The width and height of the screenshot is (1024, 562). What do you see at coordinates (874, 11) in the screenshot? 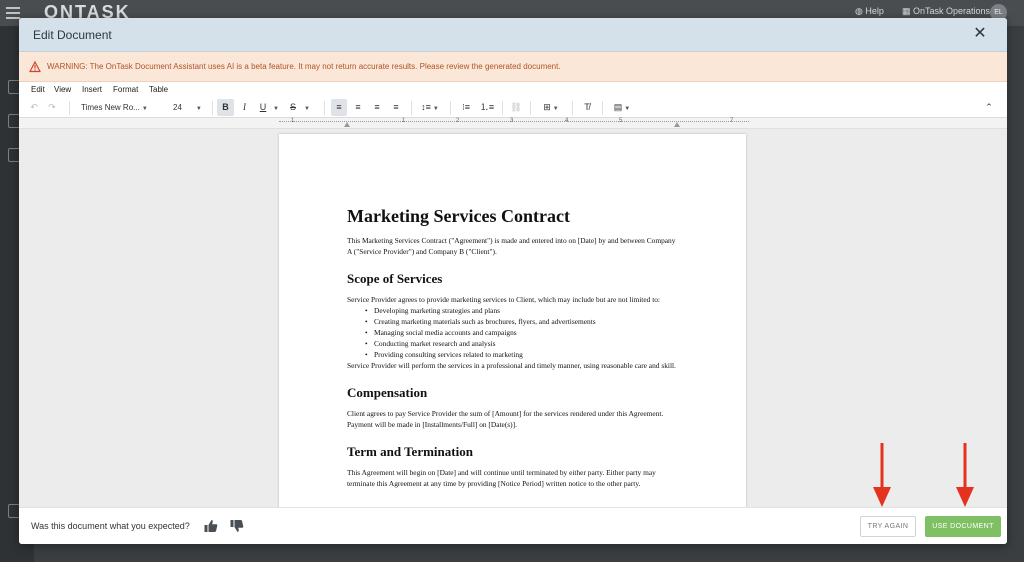
I see `help-label: Help` at bounding box center [874, 11].